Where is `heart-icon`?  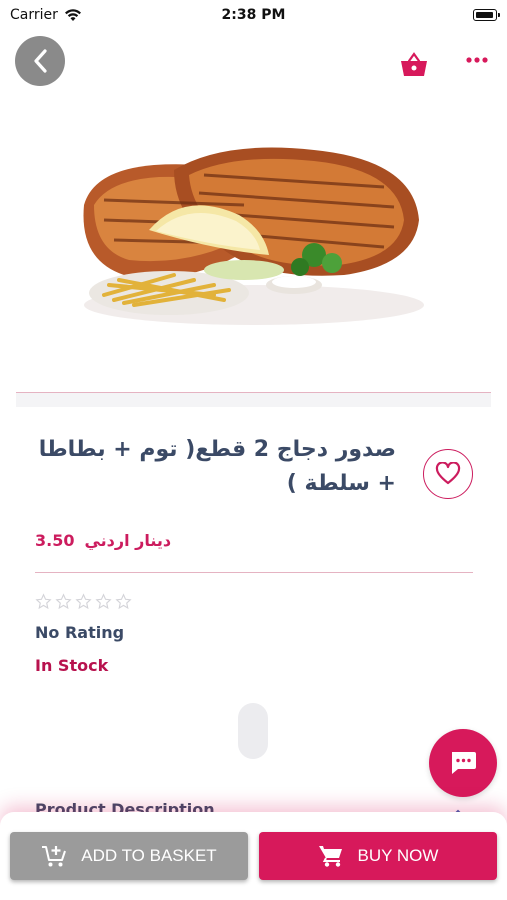
heart-icon is located at coordinates (448, 473).